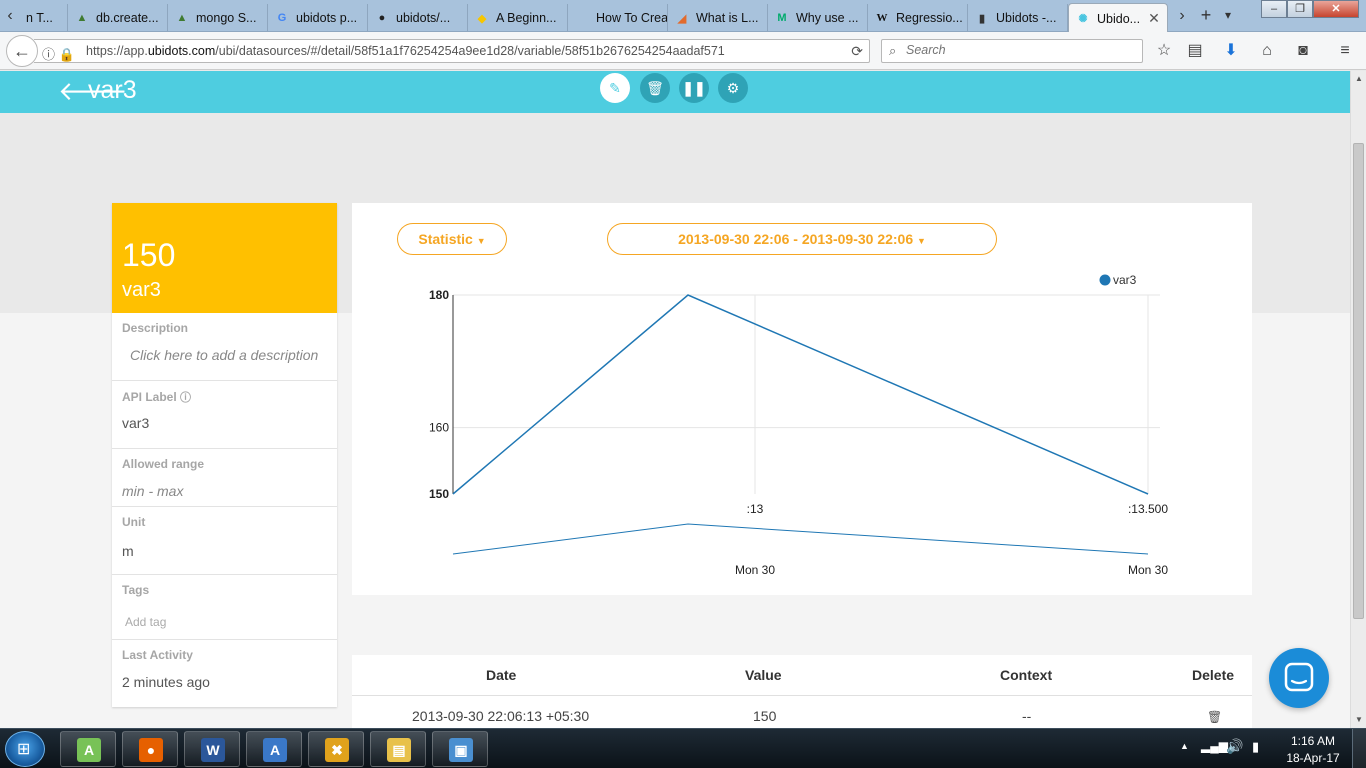 Image resolution: width=1366 pixels, height=768 pixels. I want to click on new-tab-icon: +, so click(1206, 16).